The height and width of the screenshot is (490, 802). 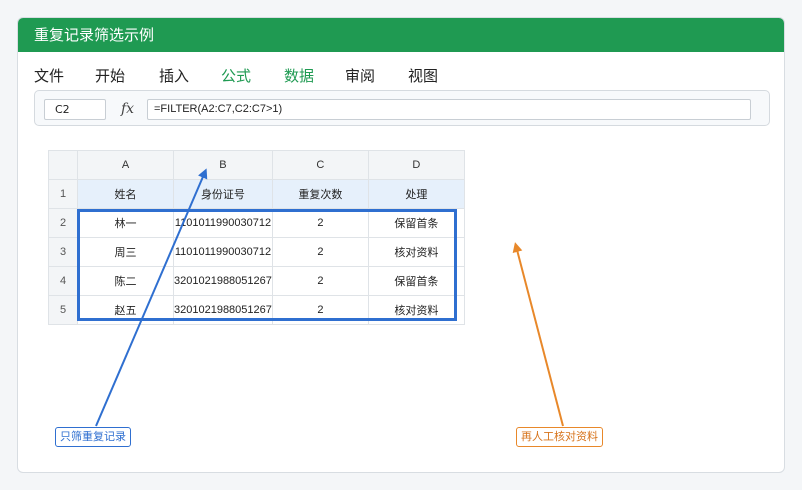 I want to click on column-header-row: A B C D, so click(x=256, y=165).